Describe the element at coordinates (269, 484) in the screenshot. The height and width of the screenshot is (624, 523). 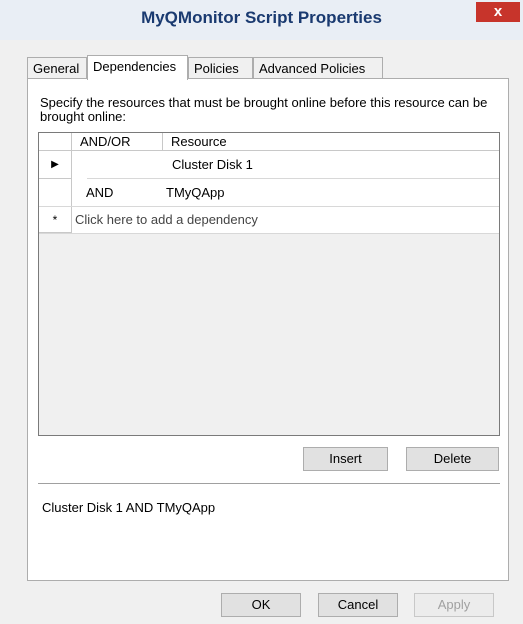
I see `separator` at that location.